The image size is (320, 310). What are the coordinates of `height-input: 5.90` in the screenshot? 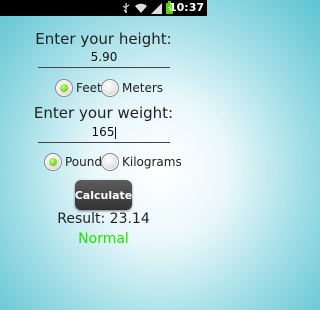 It's located at (104, 57).